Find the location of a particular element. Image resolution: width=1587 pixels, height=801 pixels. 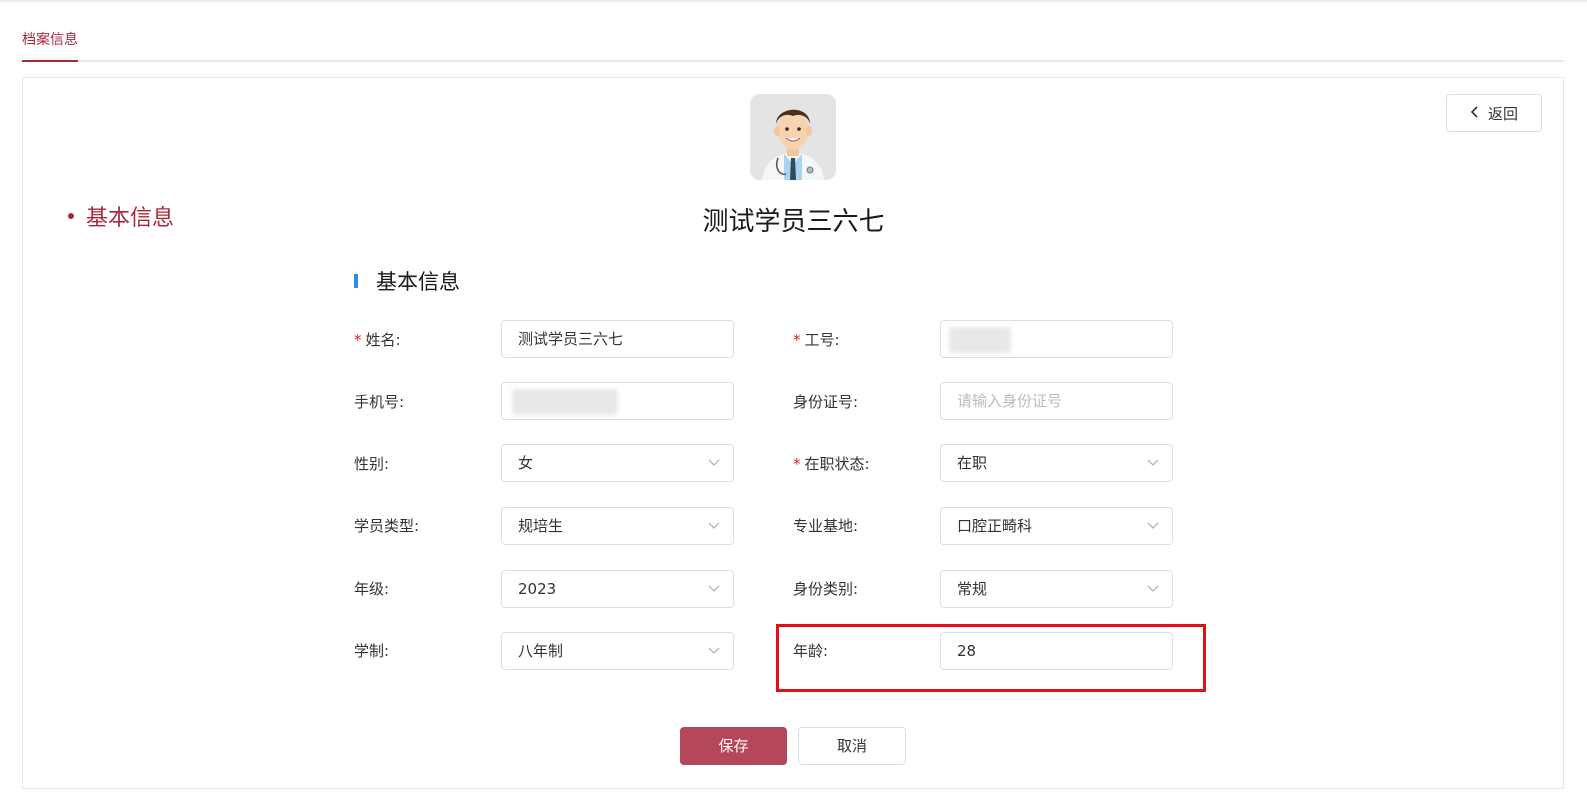

phone-input is located at coordinates (617, 401).